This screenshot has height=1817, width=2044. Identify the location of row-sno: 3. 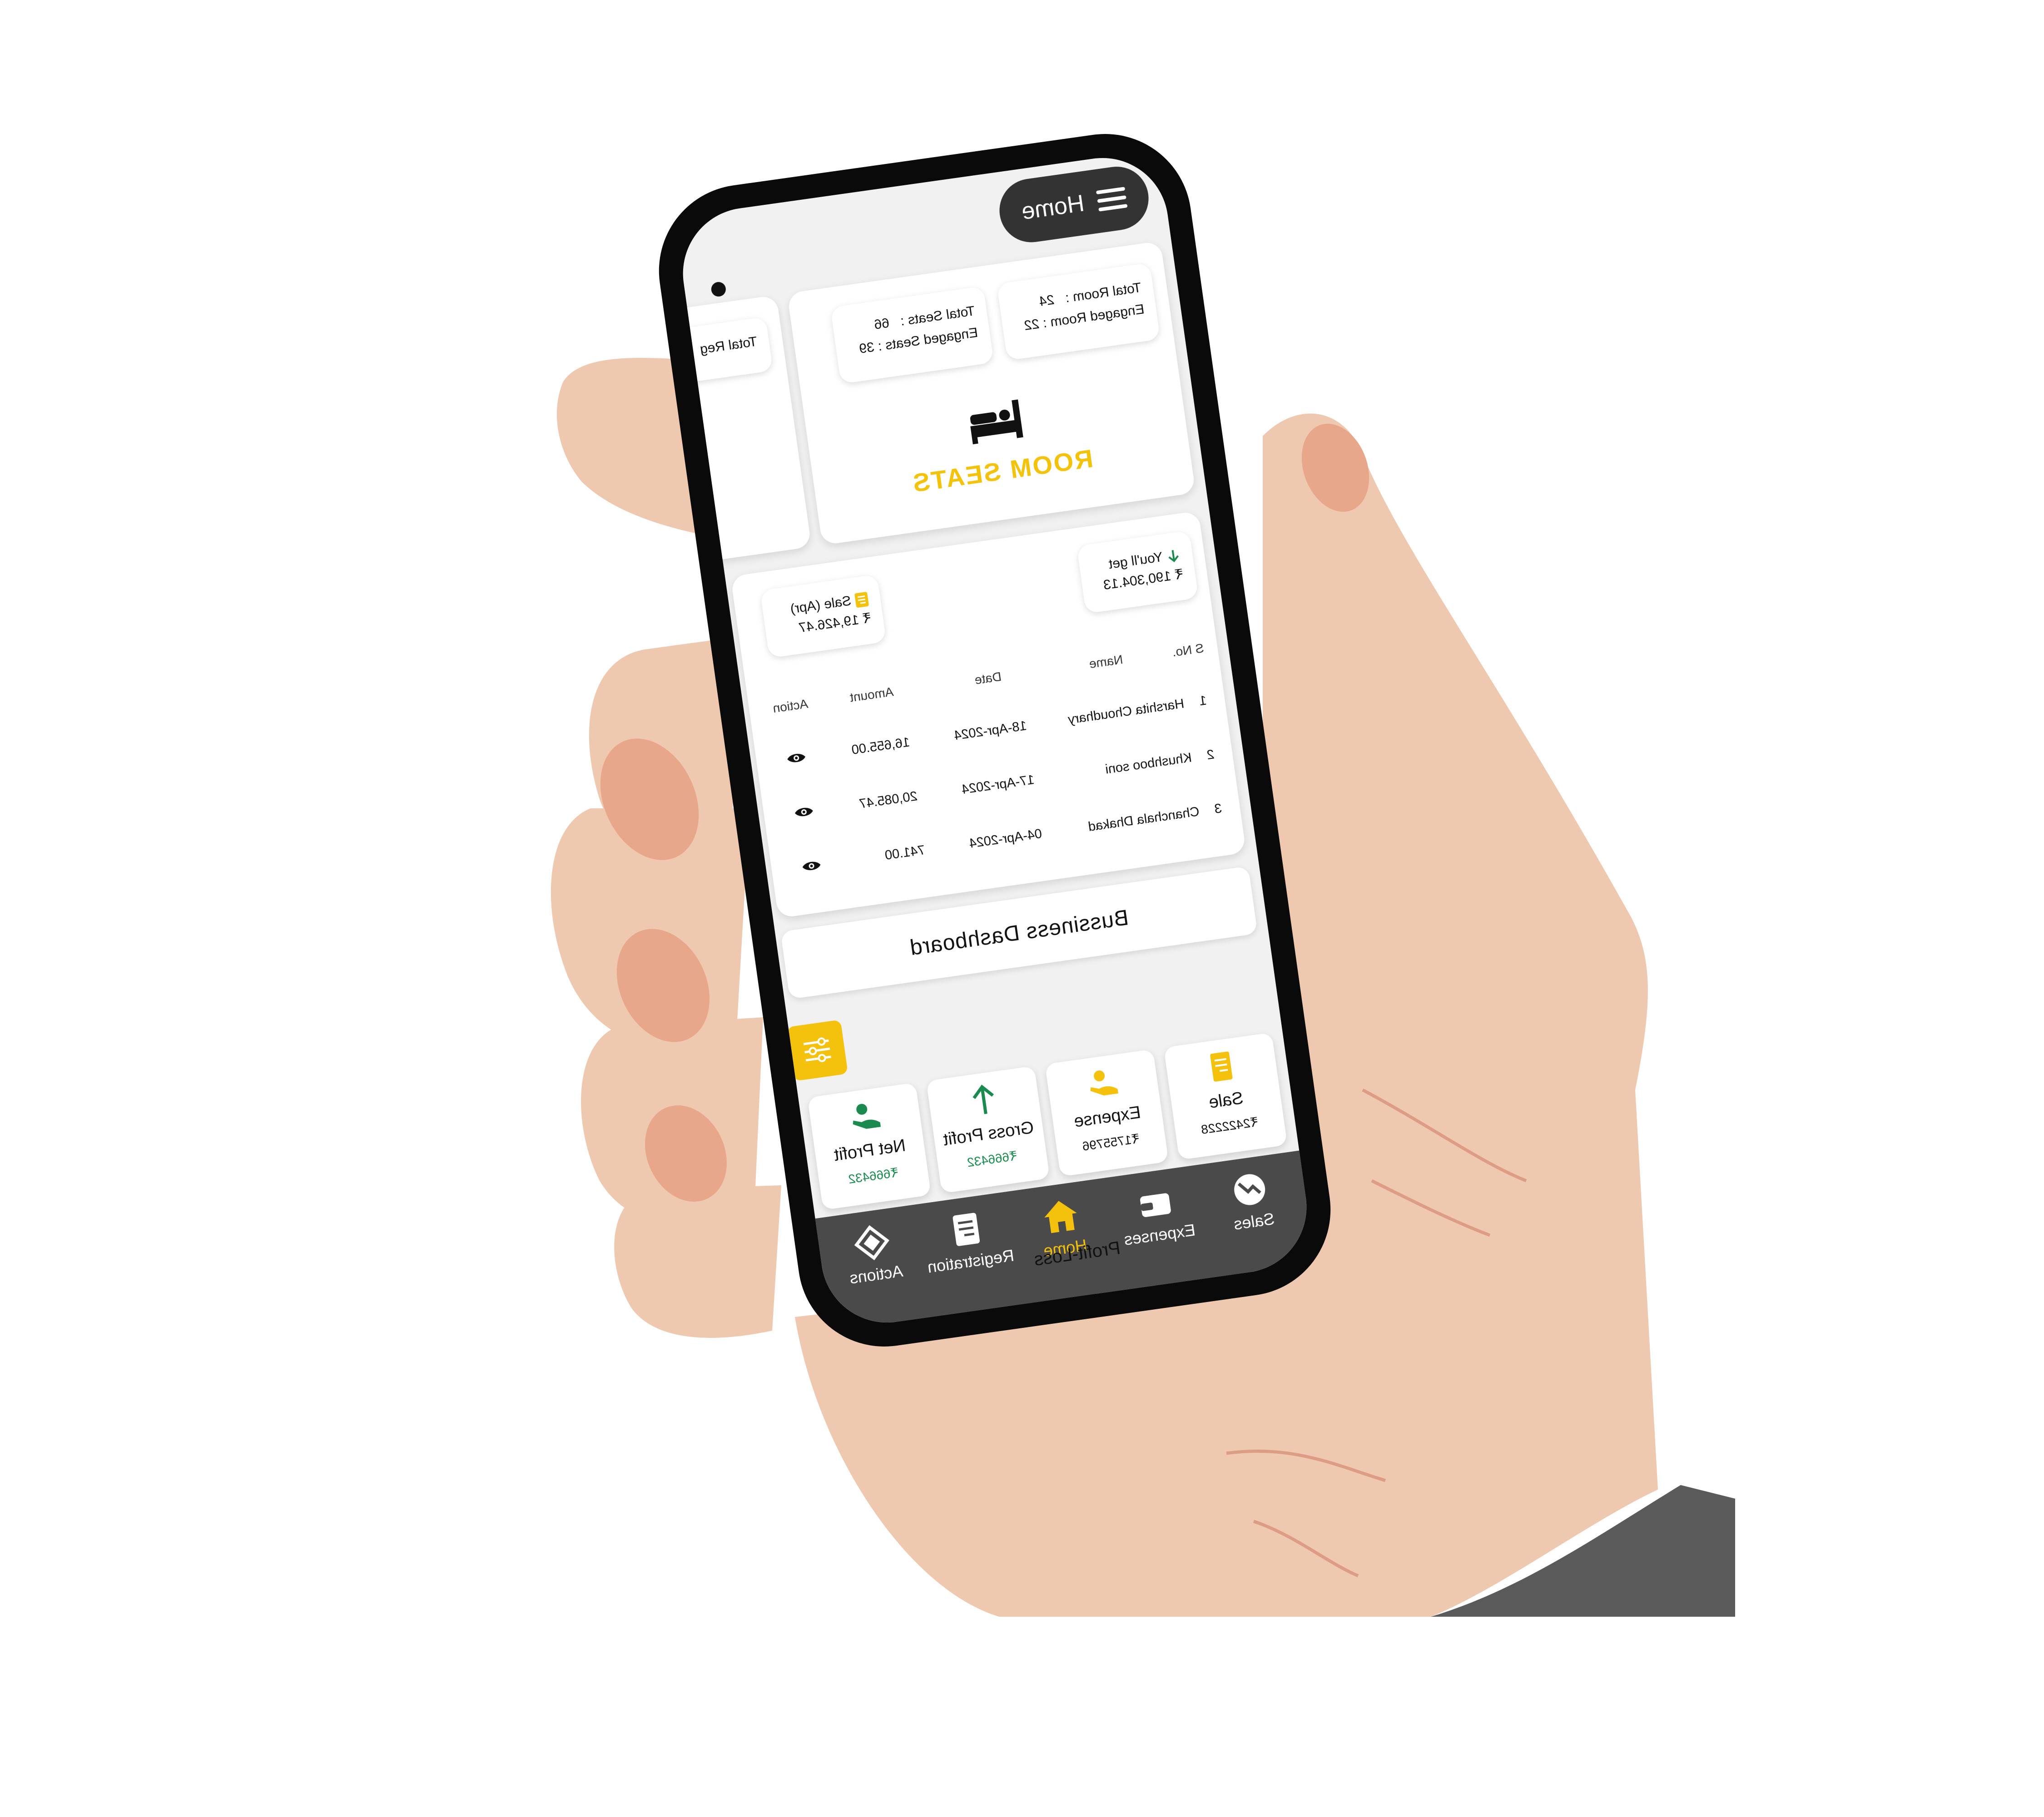
(1218, 809).